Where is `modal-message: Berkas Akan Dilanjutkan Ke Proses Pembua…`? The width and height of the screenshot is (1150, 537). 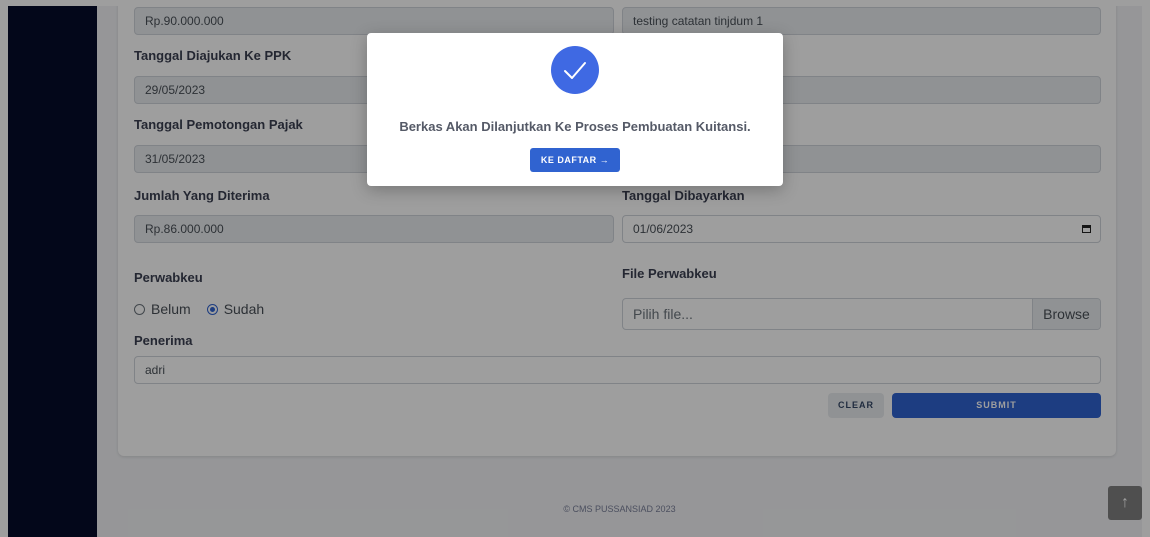
modal-message: Berkas Akan Dilanjutkan Ke Proses Pembua… is located at coordinates (575, 126).